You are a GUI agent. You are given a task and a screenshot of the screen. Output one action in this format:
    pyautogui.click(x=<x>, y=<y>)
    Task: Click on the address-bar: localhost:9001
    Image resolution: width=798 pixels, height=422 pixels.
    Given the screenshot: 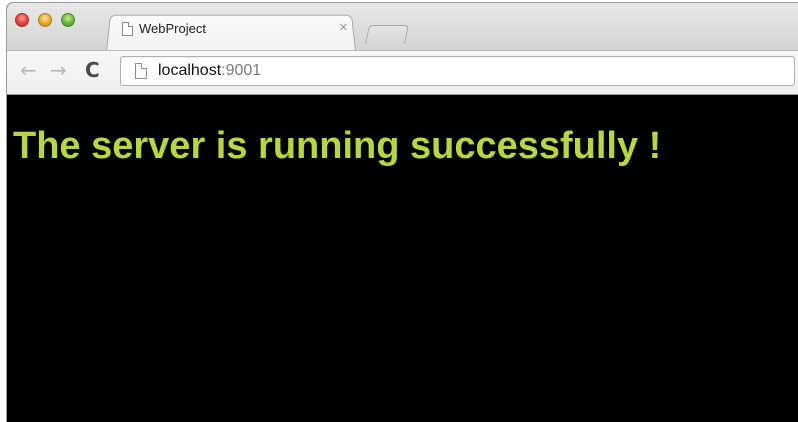 What is the action you would take?
    pyautogui.click(x=457, y=71)
    